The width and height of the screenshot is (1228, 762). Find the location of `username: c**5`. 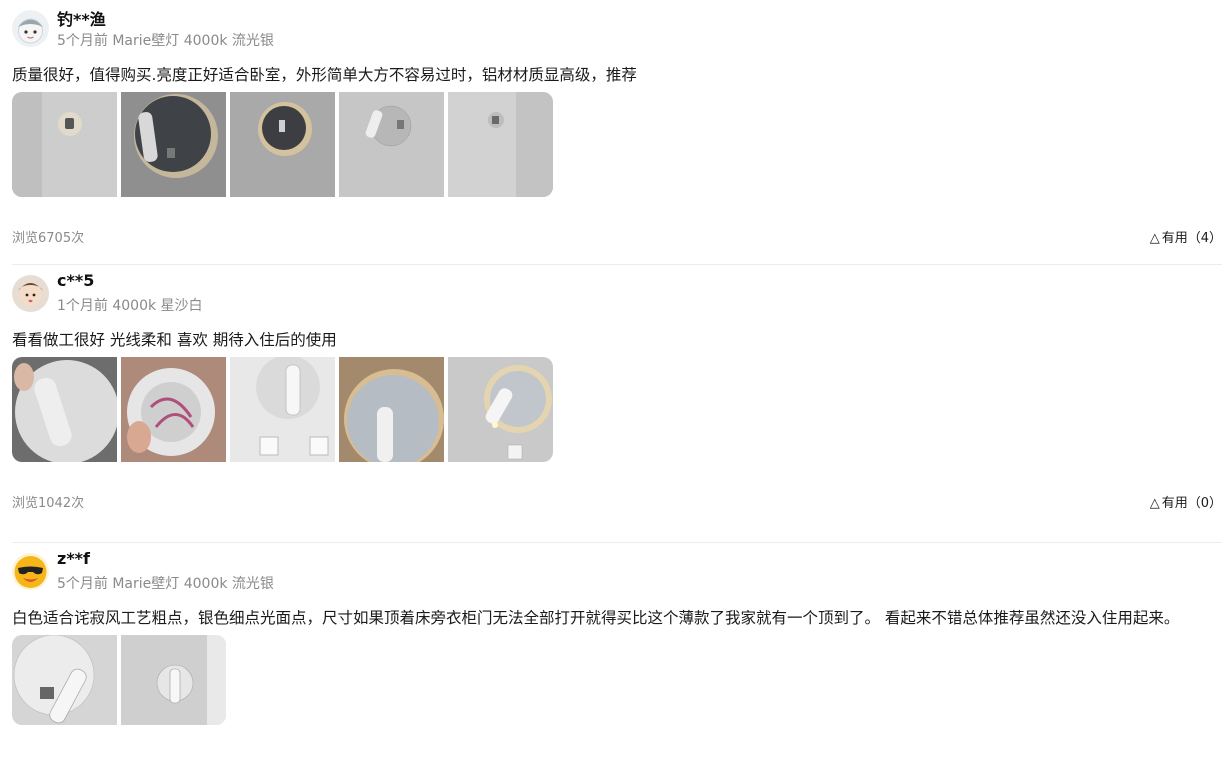

username: c**5 is located at coordinates (76, 280).